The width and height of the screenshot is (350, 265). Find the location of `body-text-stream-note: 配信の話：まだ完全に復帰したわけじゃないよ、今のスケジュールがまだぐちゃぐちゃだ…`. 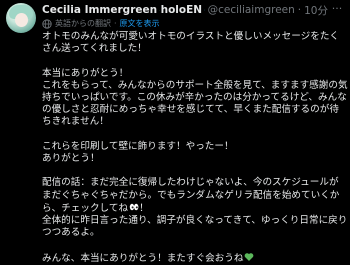

body-text-stream-note: 配信の話：まだ完全に復帰したわけじゃないよ、今のスケジュールがまだぐちゃぐちゃだ… is located at coordinates (191, 195).